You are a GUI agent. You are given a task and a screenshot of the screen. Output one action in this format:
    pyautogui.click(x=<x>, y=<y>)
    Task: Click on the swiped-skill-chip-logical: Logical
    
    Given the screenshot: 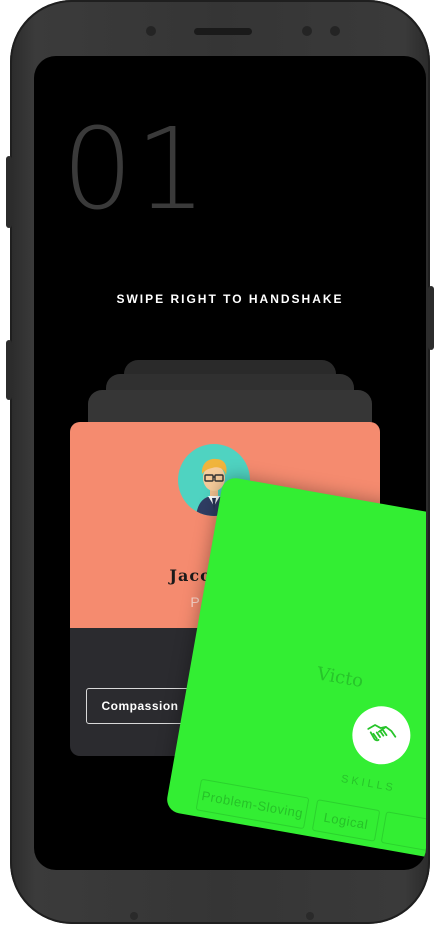 What is the action you would take?
    pyautogui.click(x=346, y=820)
    